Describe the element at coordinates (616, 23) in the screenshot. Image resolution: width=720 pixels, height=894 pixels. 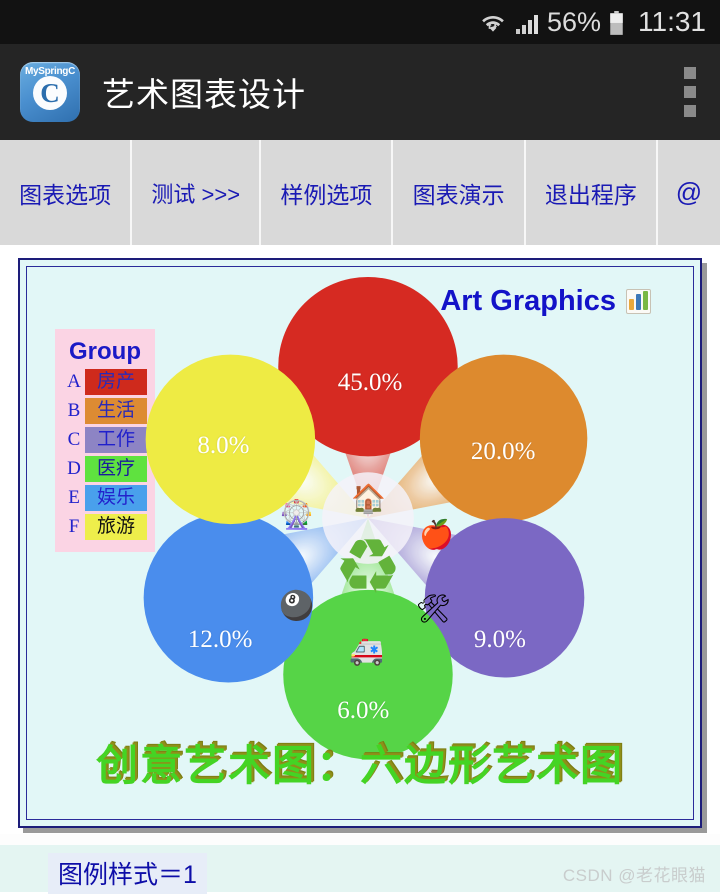
I see `battery-icon` at that location.